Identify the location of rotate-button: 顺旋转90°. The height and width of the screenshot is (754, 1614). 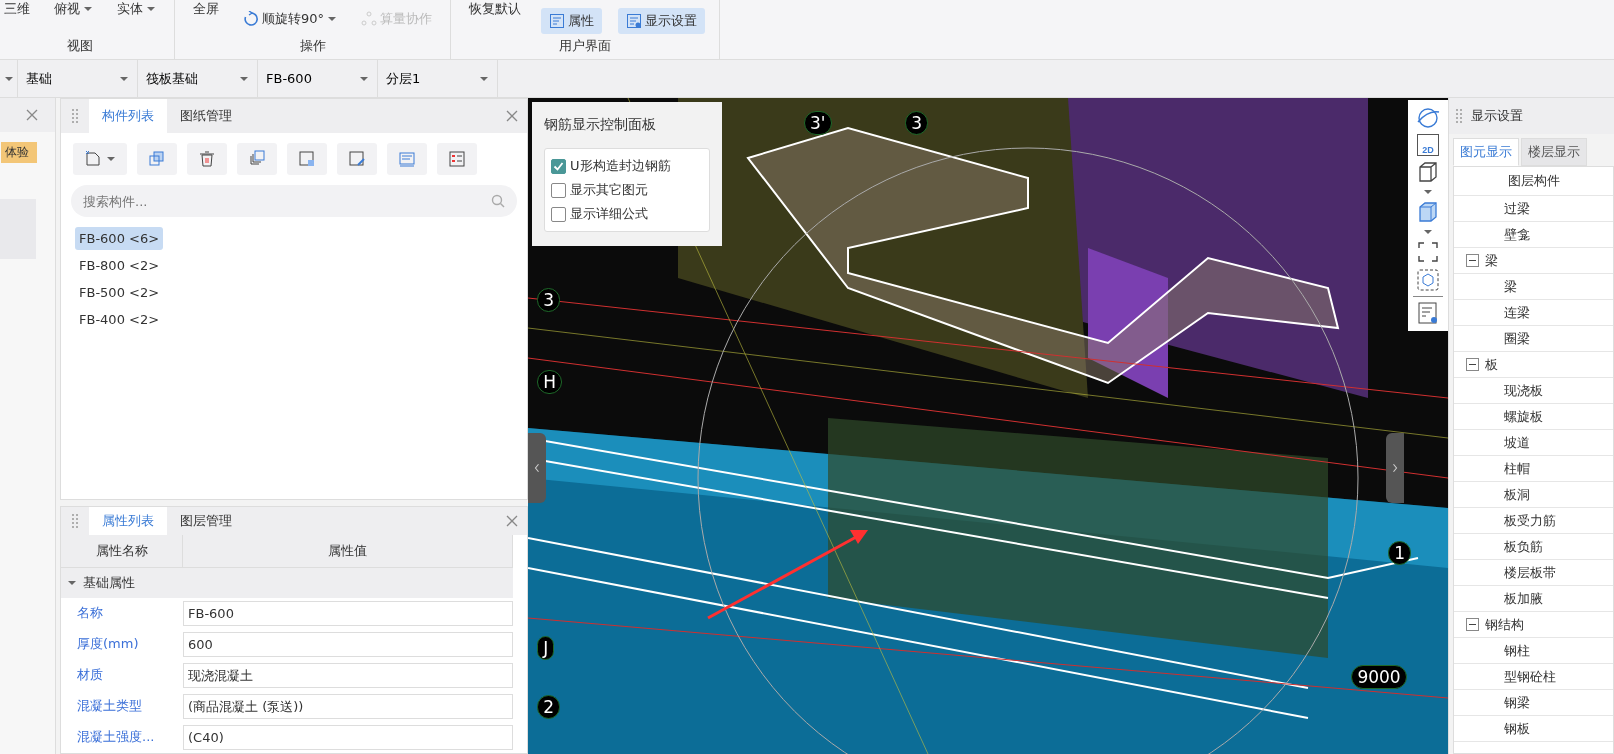
(290, 19).